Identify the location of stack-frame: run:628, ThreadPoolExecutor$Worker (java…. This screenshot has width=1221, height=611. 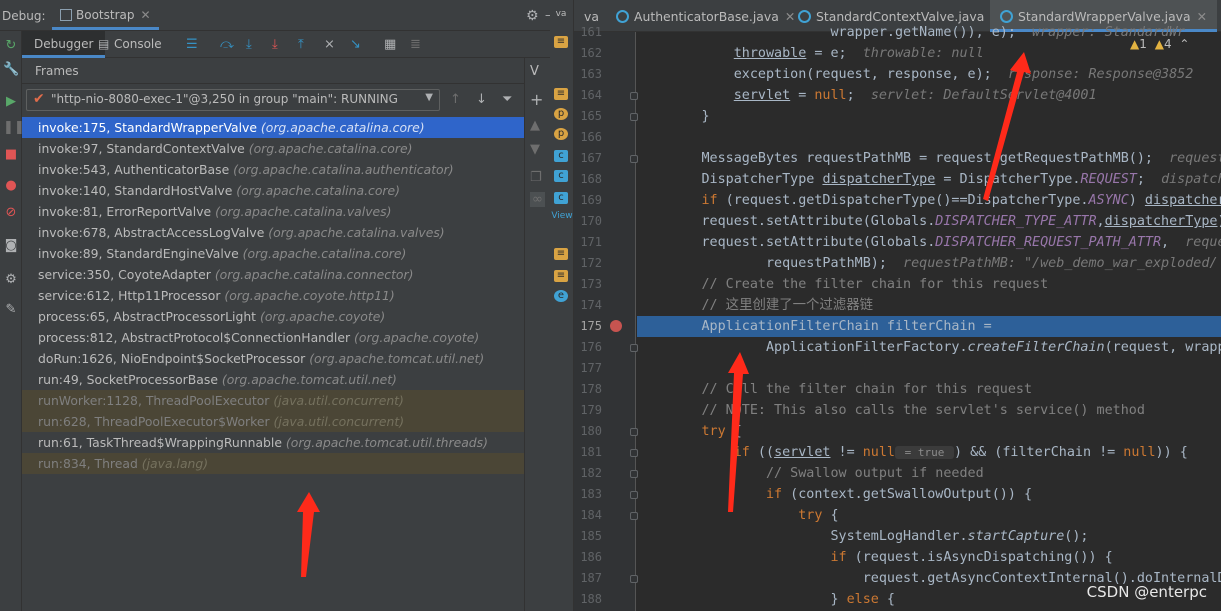
(273, 421).